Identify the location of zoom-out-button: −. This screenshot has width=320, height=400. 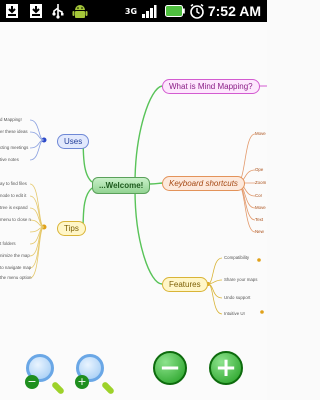
(43, 372).